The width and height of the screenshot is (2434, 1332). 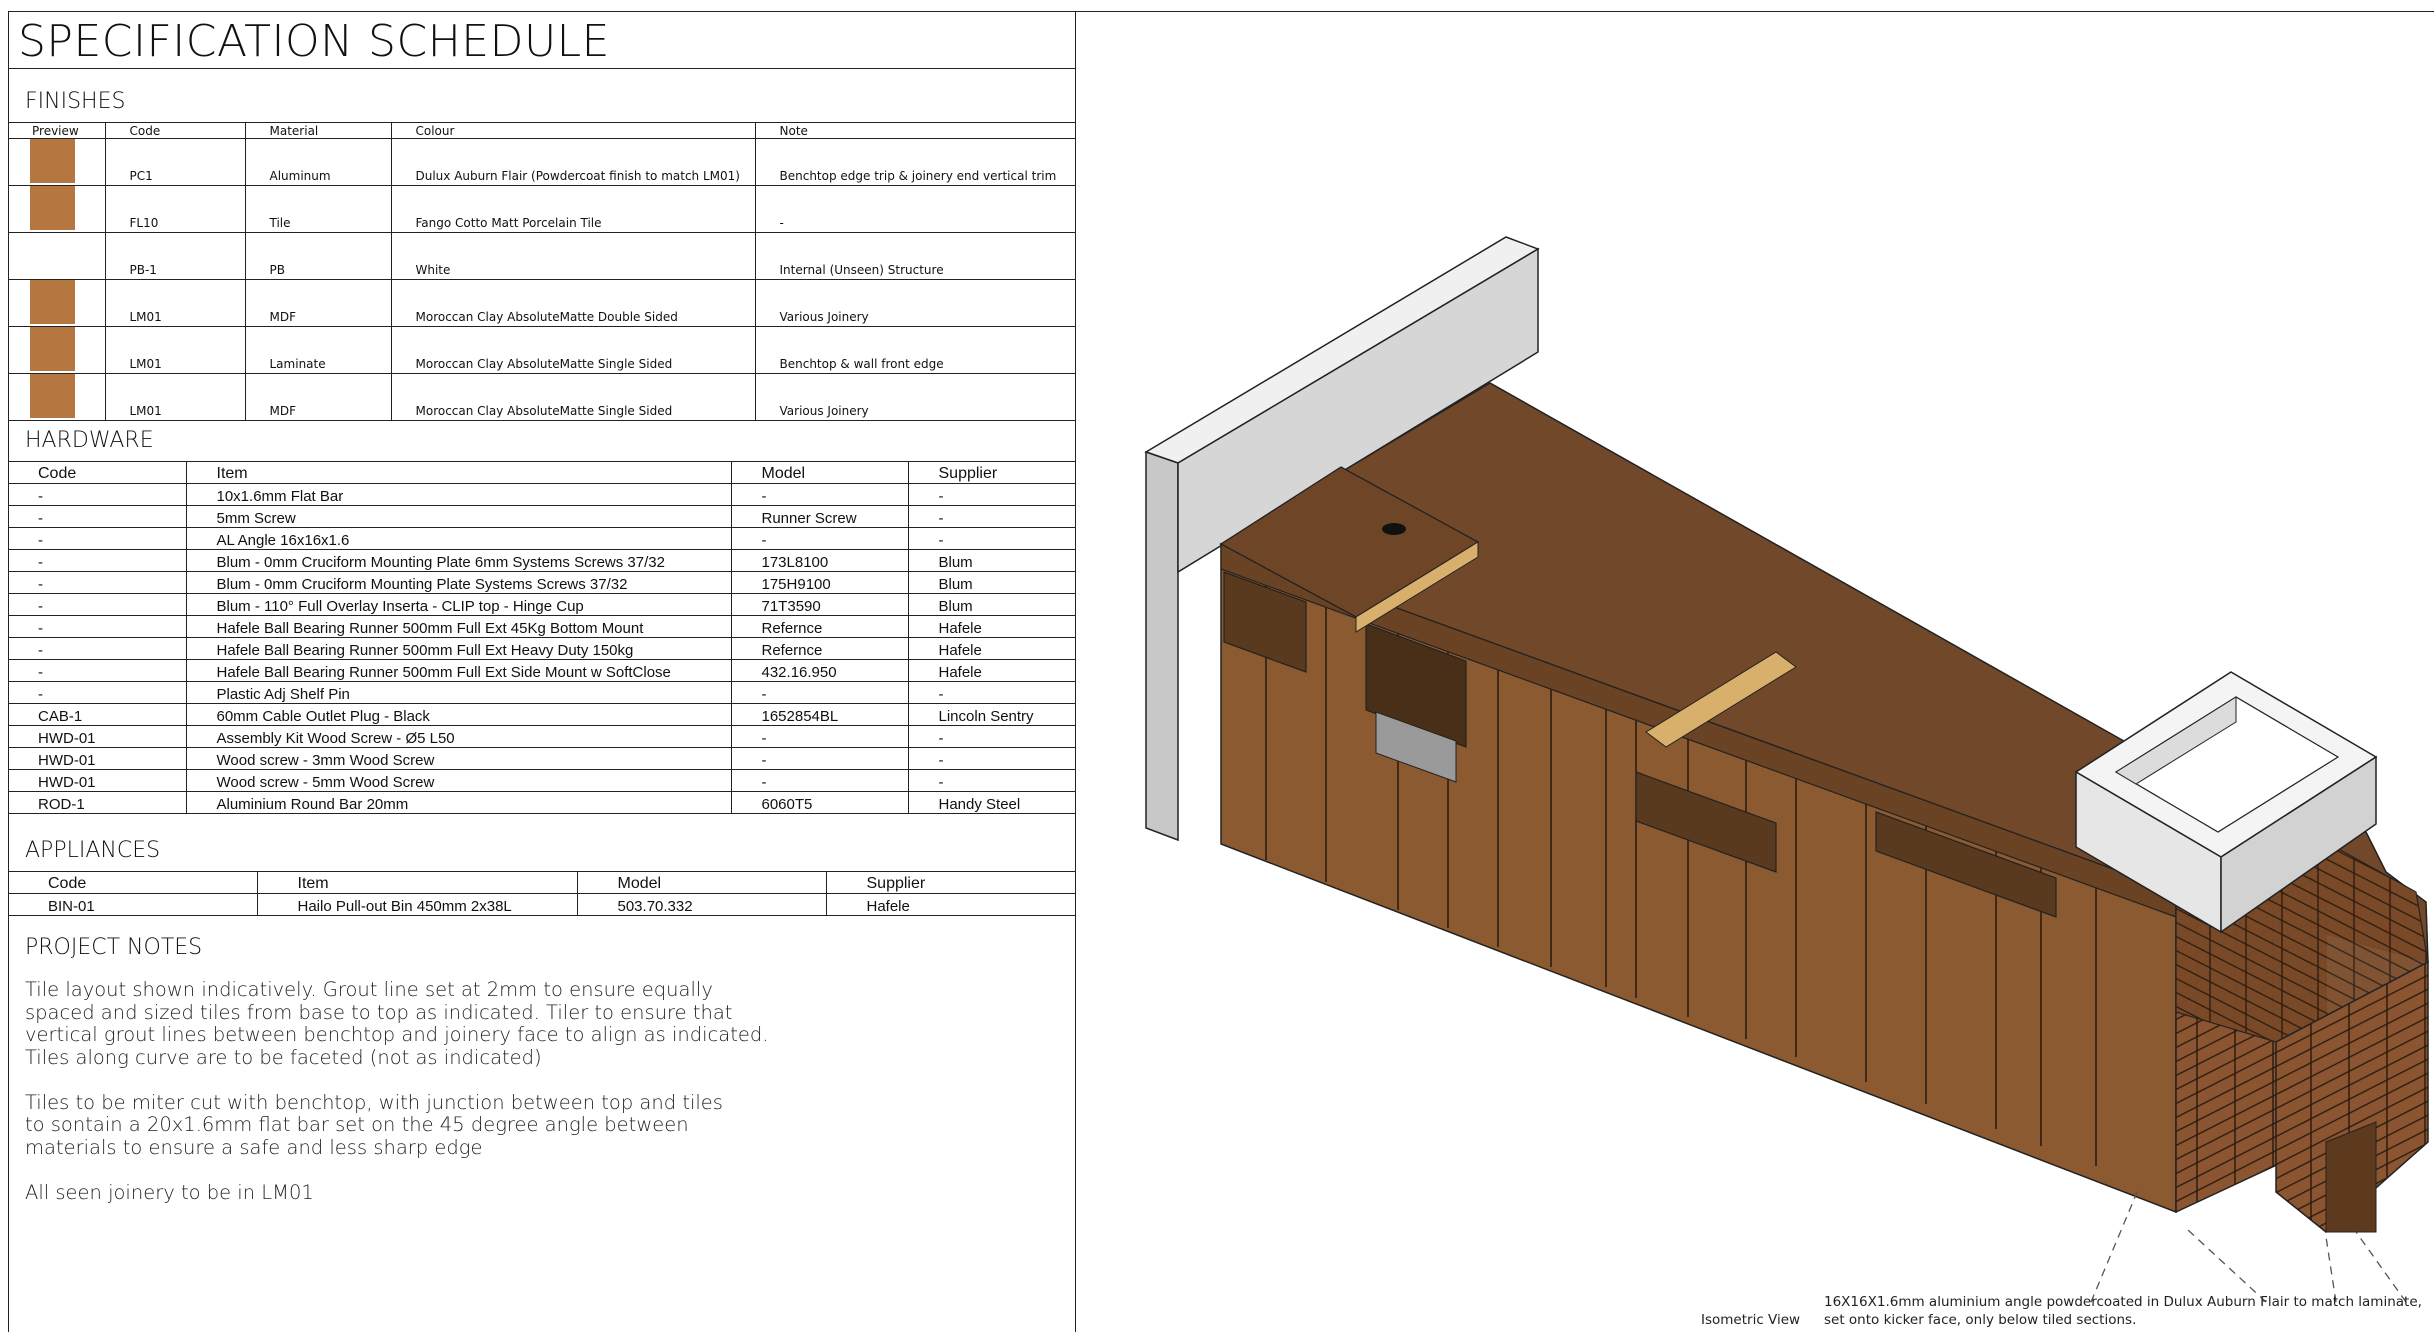 What do you see at coordinates (572, 397) in the screenshot?
I see `finish-colour: Moroccan Clay AbsoluteMatte Single Sided` at bounding box center [572, 397].